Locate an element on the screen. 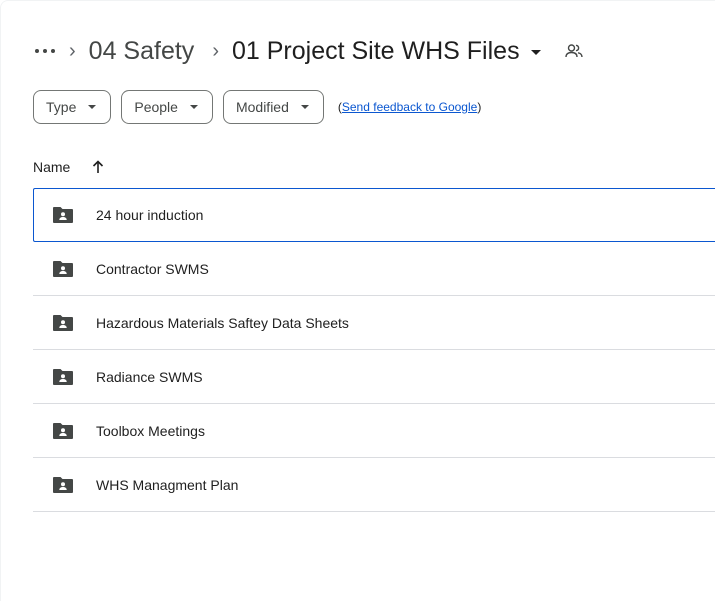  more-horiz-icon is located at coordinates (45, 51).